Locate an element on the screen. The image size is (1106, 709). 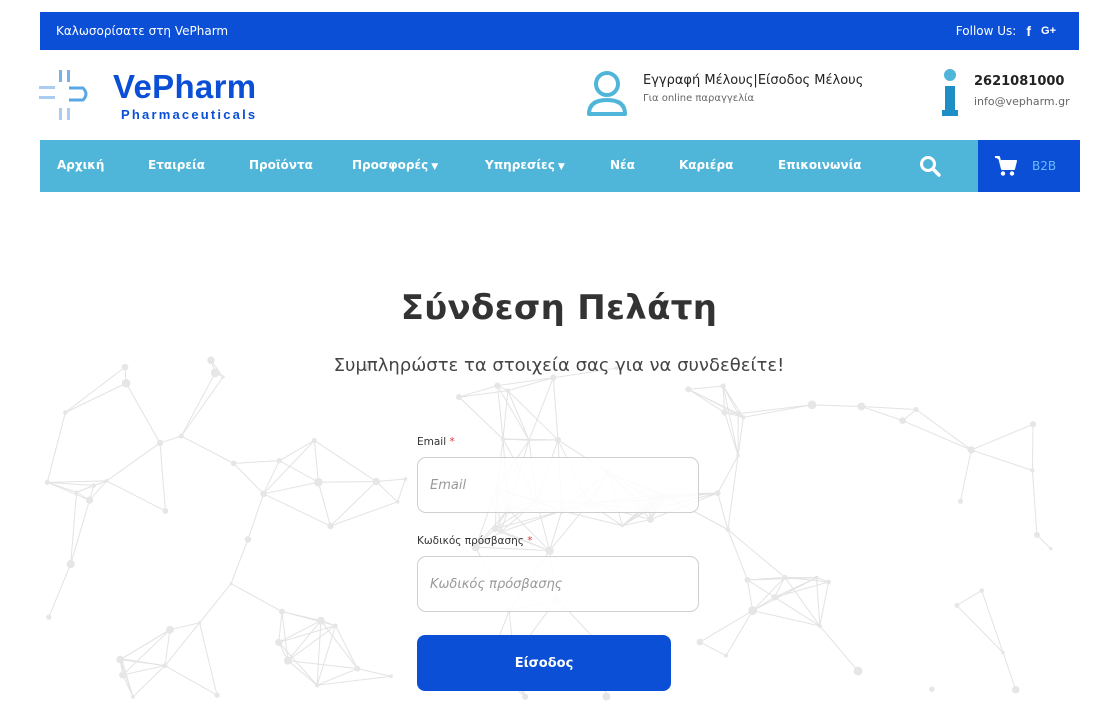
nav-item-label: Εταιρεία is located at coordinates (176, 165).